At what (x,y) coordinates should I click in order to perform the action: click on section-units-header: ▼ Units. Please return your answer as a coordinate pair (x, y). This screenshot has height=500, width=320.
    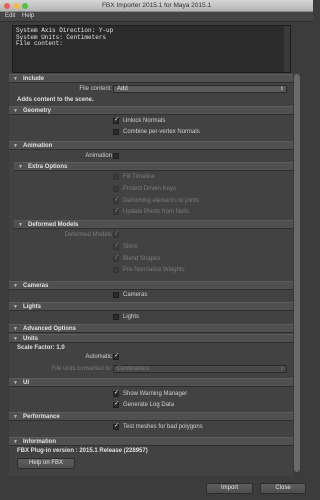
    Looking at the image, I should click on (151, 338).